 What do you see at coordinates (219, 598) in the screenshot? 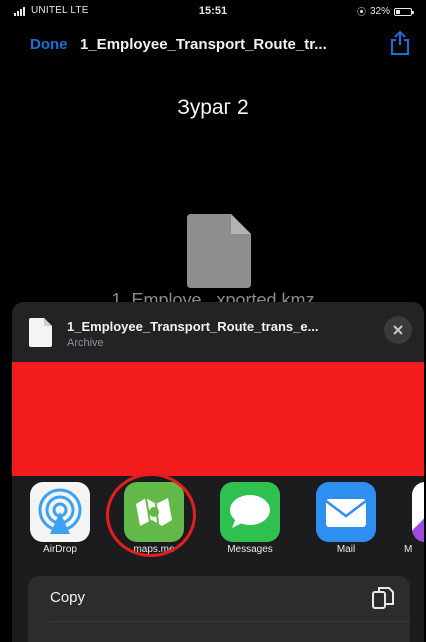
I see `copy-action: Copy` at bounding box center [219, 598].